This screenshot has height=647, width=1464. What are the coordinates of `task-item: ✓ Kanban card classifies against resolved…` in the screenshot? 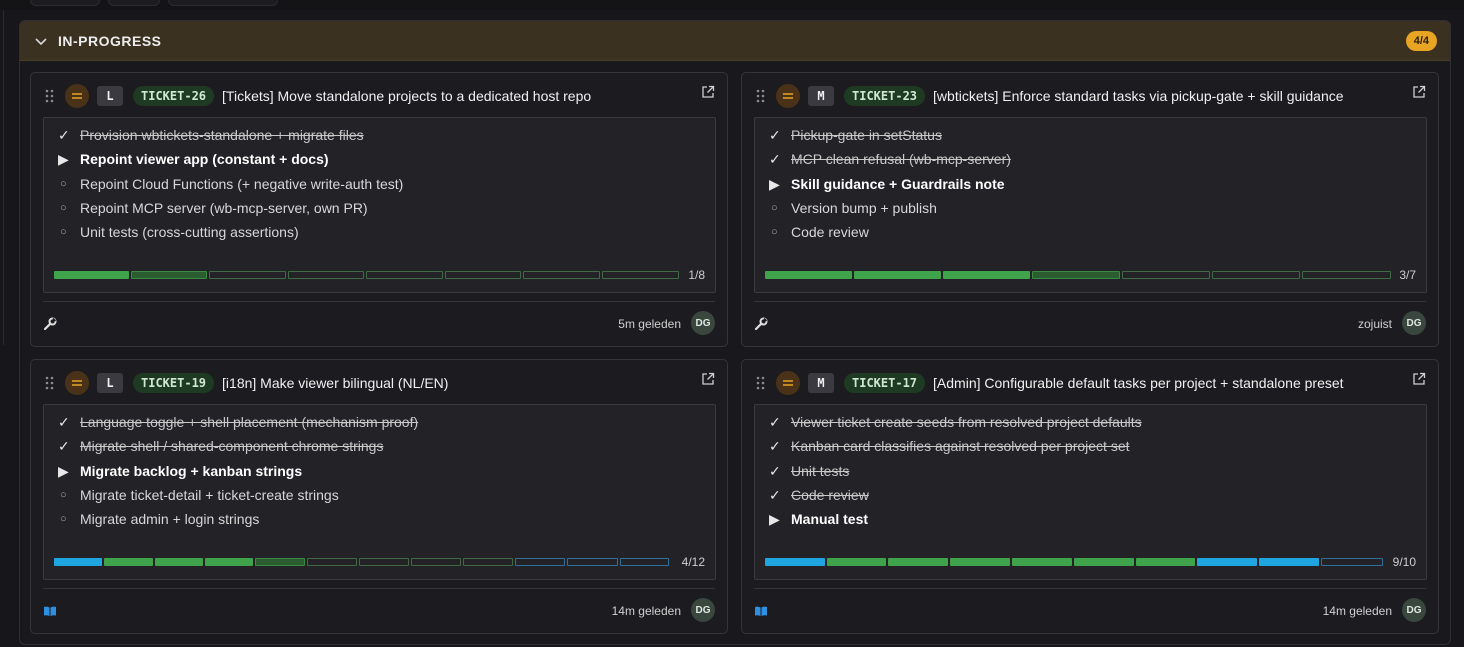 It's located at (949, 446).